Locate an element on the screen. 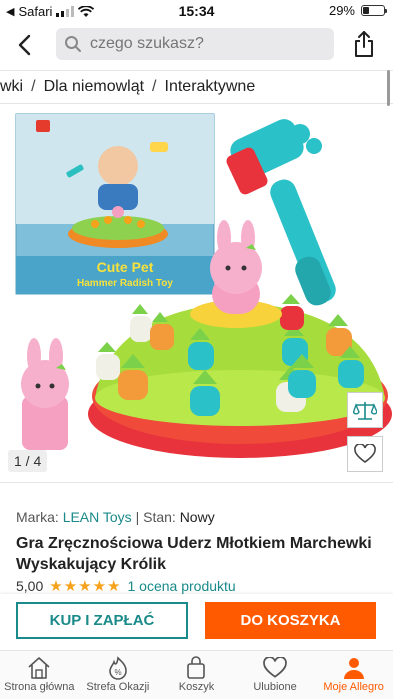  box-title-line1: Cute Pet is located at coordinates (125, 267).